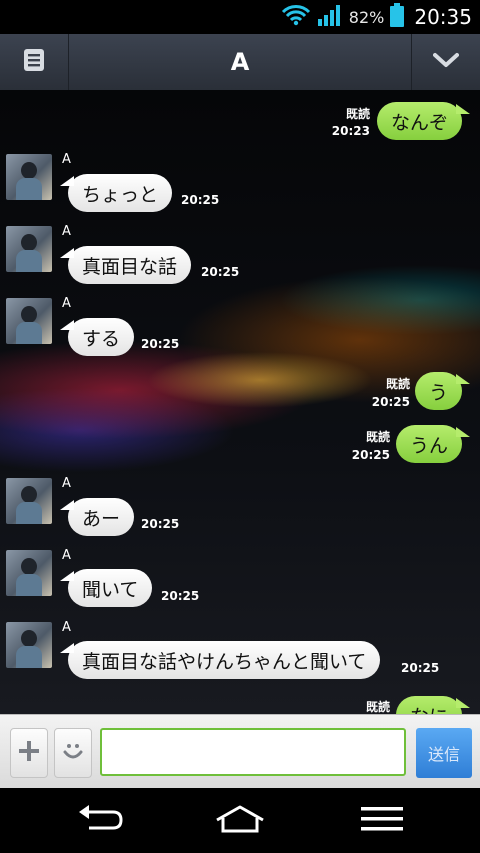  Describe the element at coordinates (442, 391) in the screenshot. I see `message-bubble: う` at that location.